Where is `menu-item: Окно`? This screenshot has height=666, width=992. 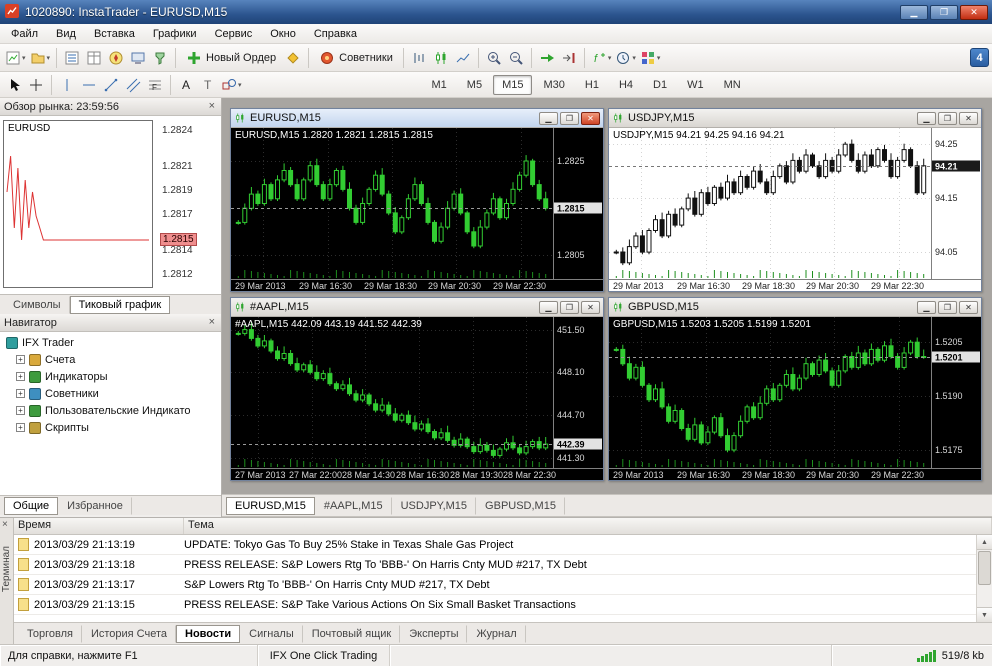
menu-item: Окно is located at coordinates (283, 34).